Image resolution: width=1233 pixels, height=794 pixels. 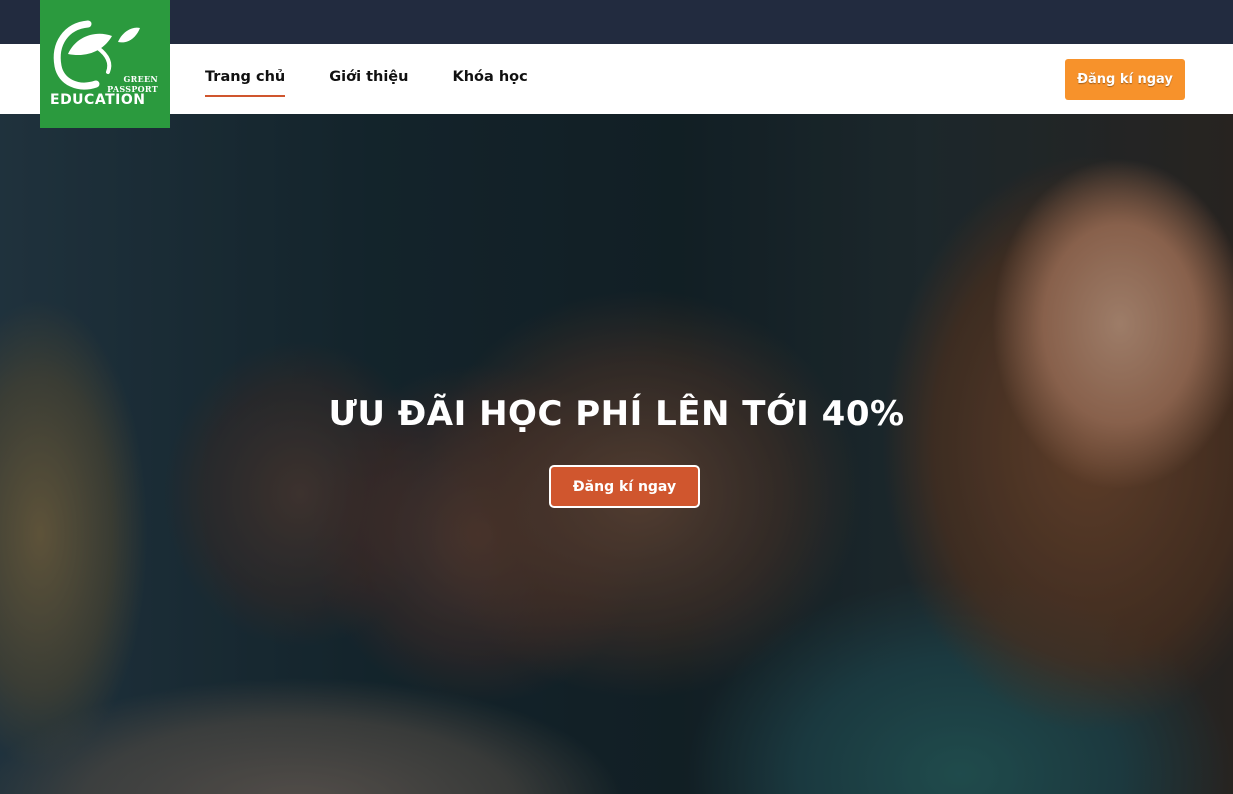 I want to click on register-now-button: Đăng kí ngay, so click(x=1125, y=79).